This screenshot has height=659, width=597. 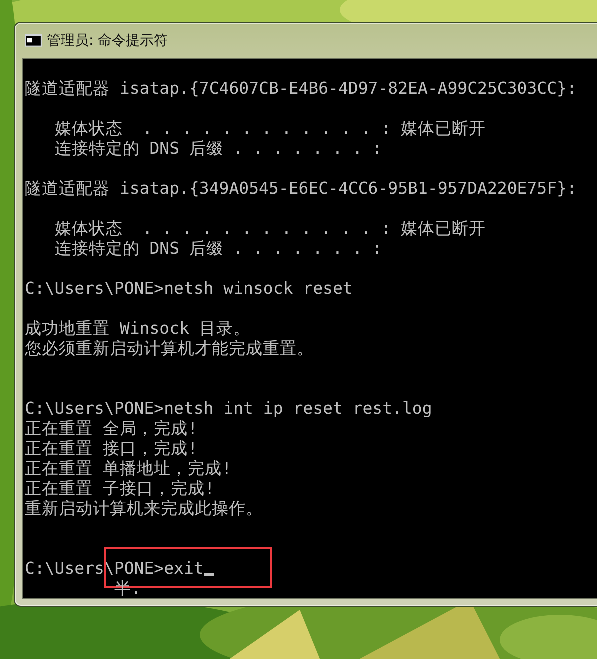 I want to click on terminal-icon, so click(x=33, y=40).